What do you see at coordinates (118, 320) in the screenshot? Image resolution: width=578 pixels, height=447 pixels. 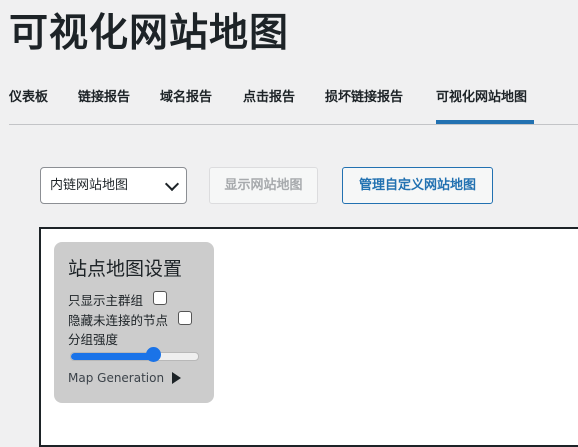 I see `hide-unconnected-label: 隐藏未连接的节点` at bounding box center [118, 320].